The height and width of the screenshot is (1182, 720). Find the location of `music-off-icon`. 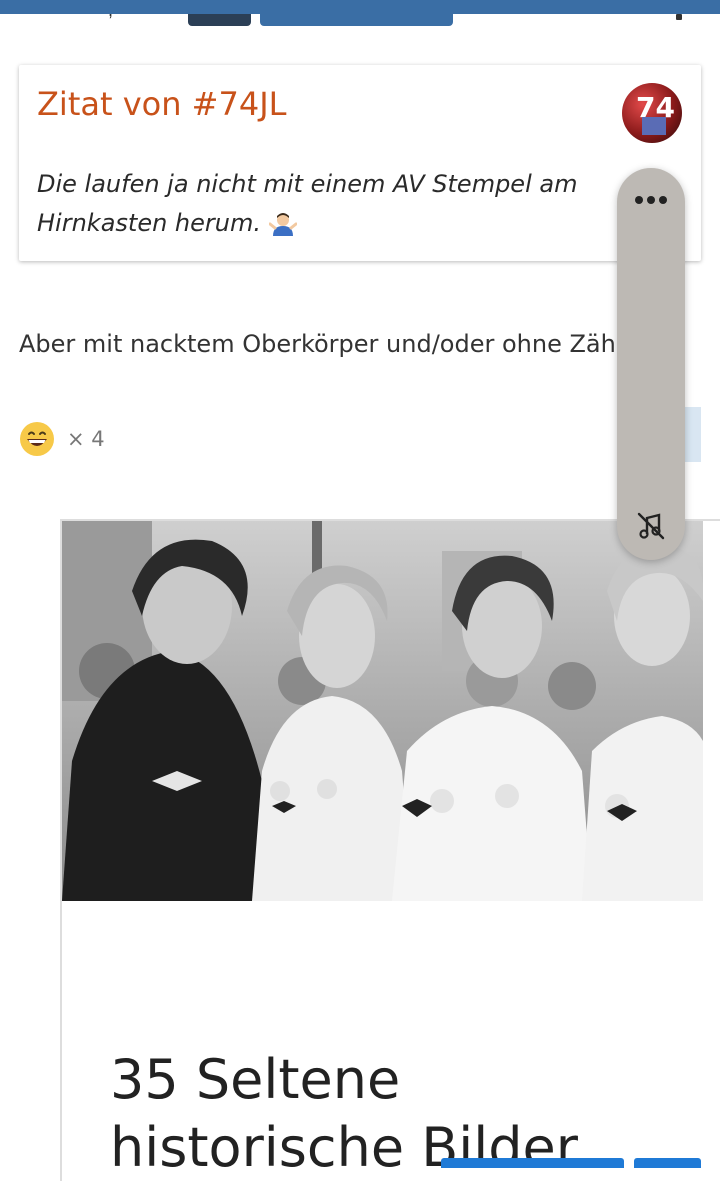

music-off-icon is located at coordinates (651, 526).